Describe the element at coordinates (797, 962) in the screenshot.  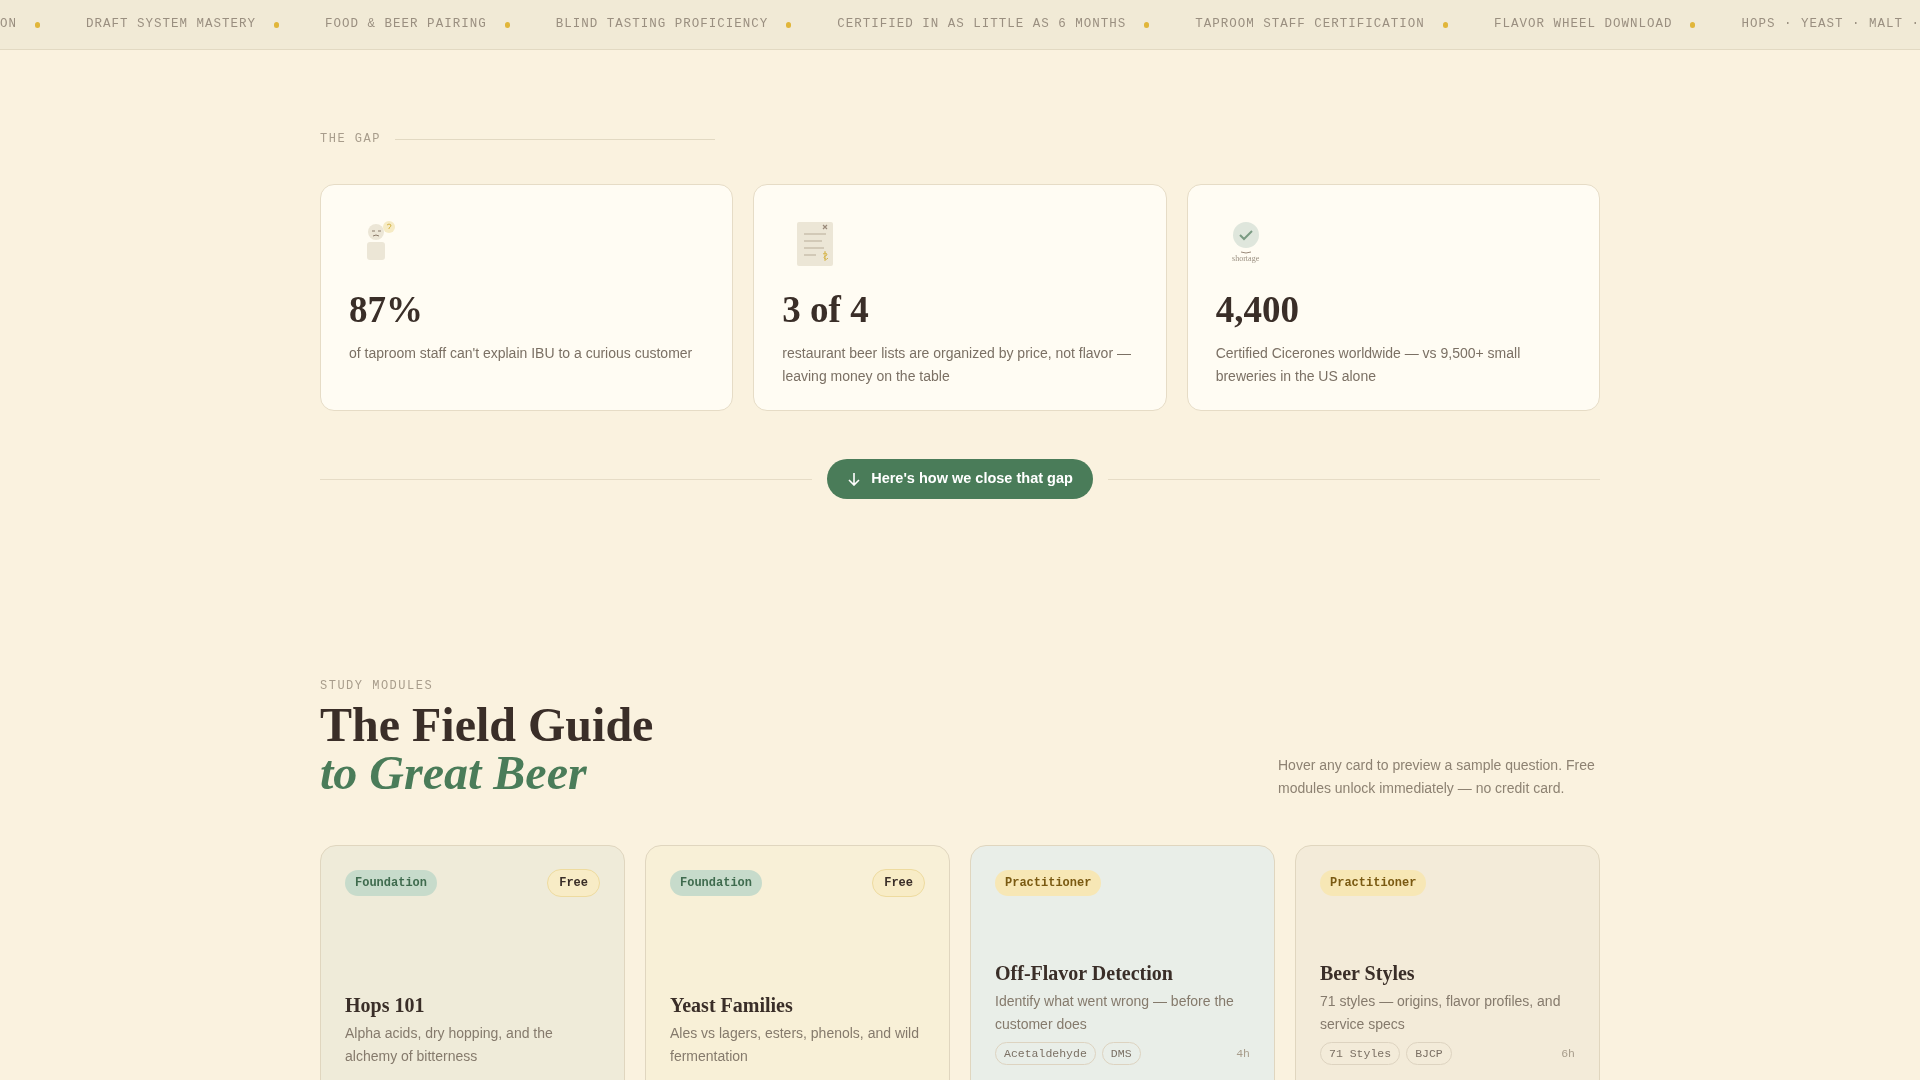
I see `module-card: Foundation Free Yeast Families Ales vs lagers, esters, phenols, and wild fermentation` at that location.